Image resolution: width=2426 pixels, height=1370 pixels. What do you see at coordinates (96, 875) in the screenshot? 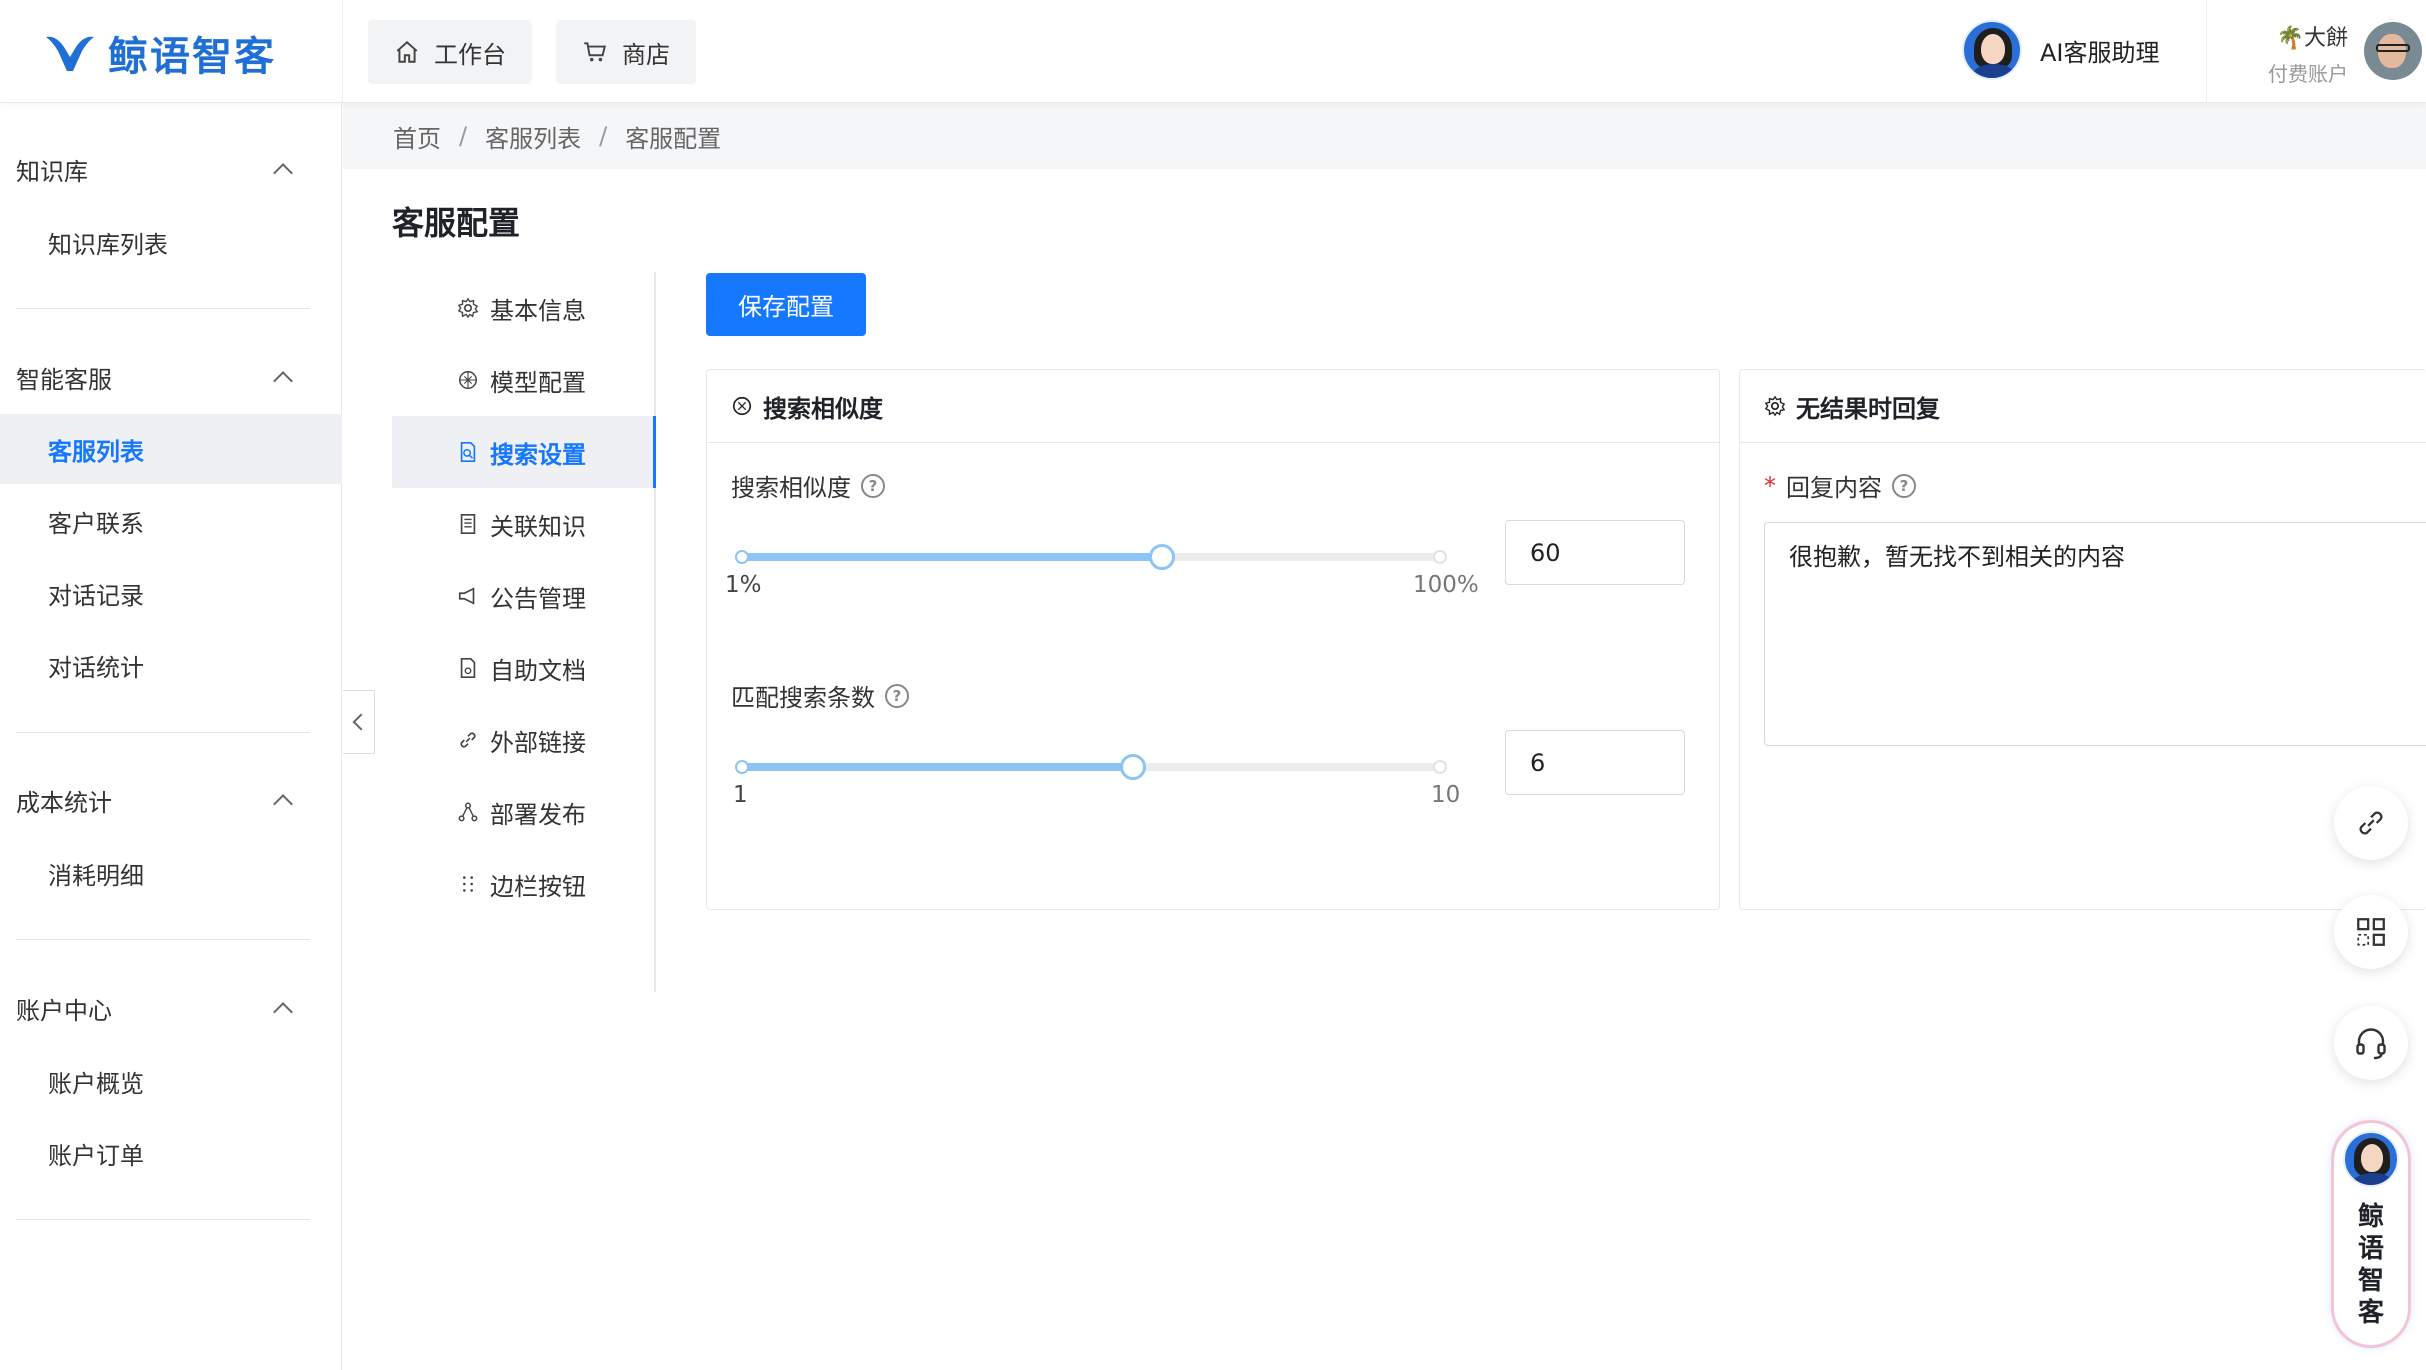
I see `sidebar-item-label: 消耗明细` at bounding box center [96, 875].